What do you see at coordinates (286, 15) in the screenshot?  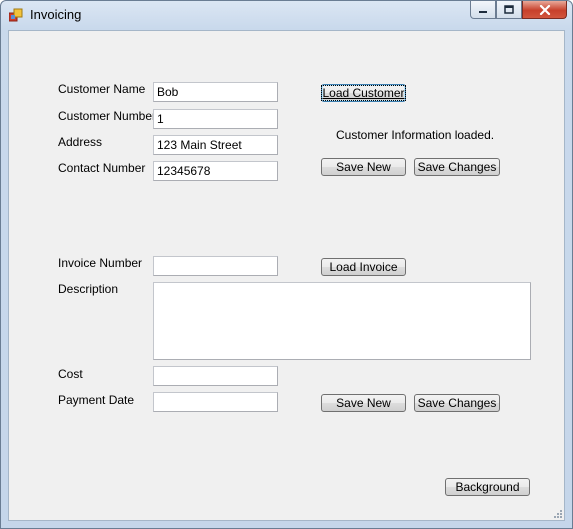 I see `title-bar: Invoicing` at bounding box center [286, 15].